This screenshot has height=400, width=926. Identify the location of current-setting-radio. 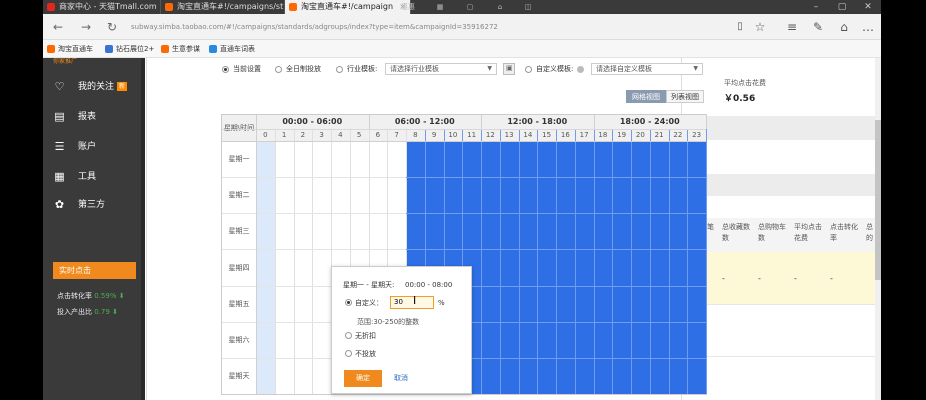
(225, 69).